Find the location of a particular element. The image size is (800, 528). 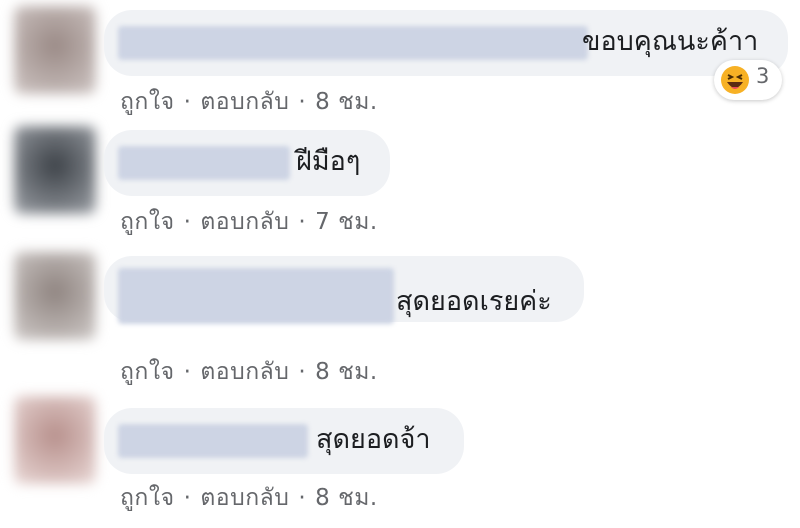

comment-bubble: สุดยอดเรยค่ะ is located at coordinates (344, 290).